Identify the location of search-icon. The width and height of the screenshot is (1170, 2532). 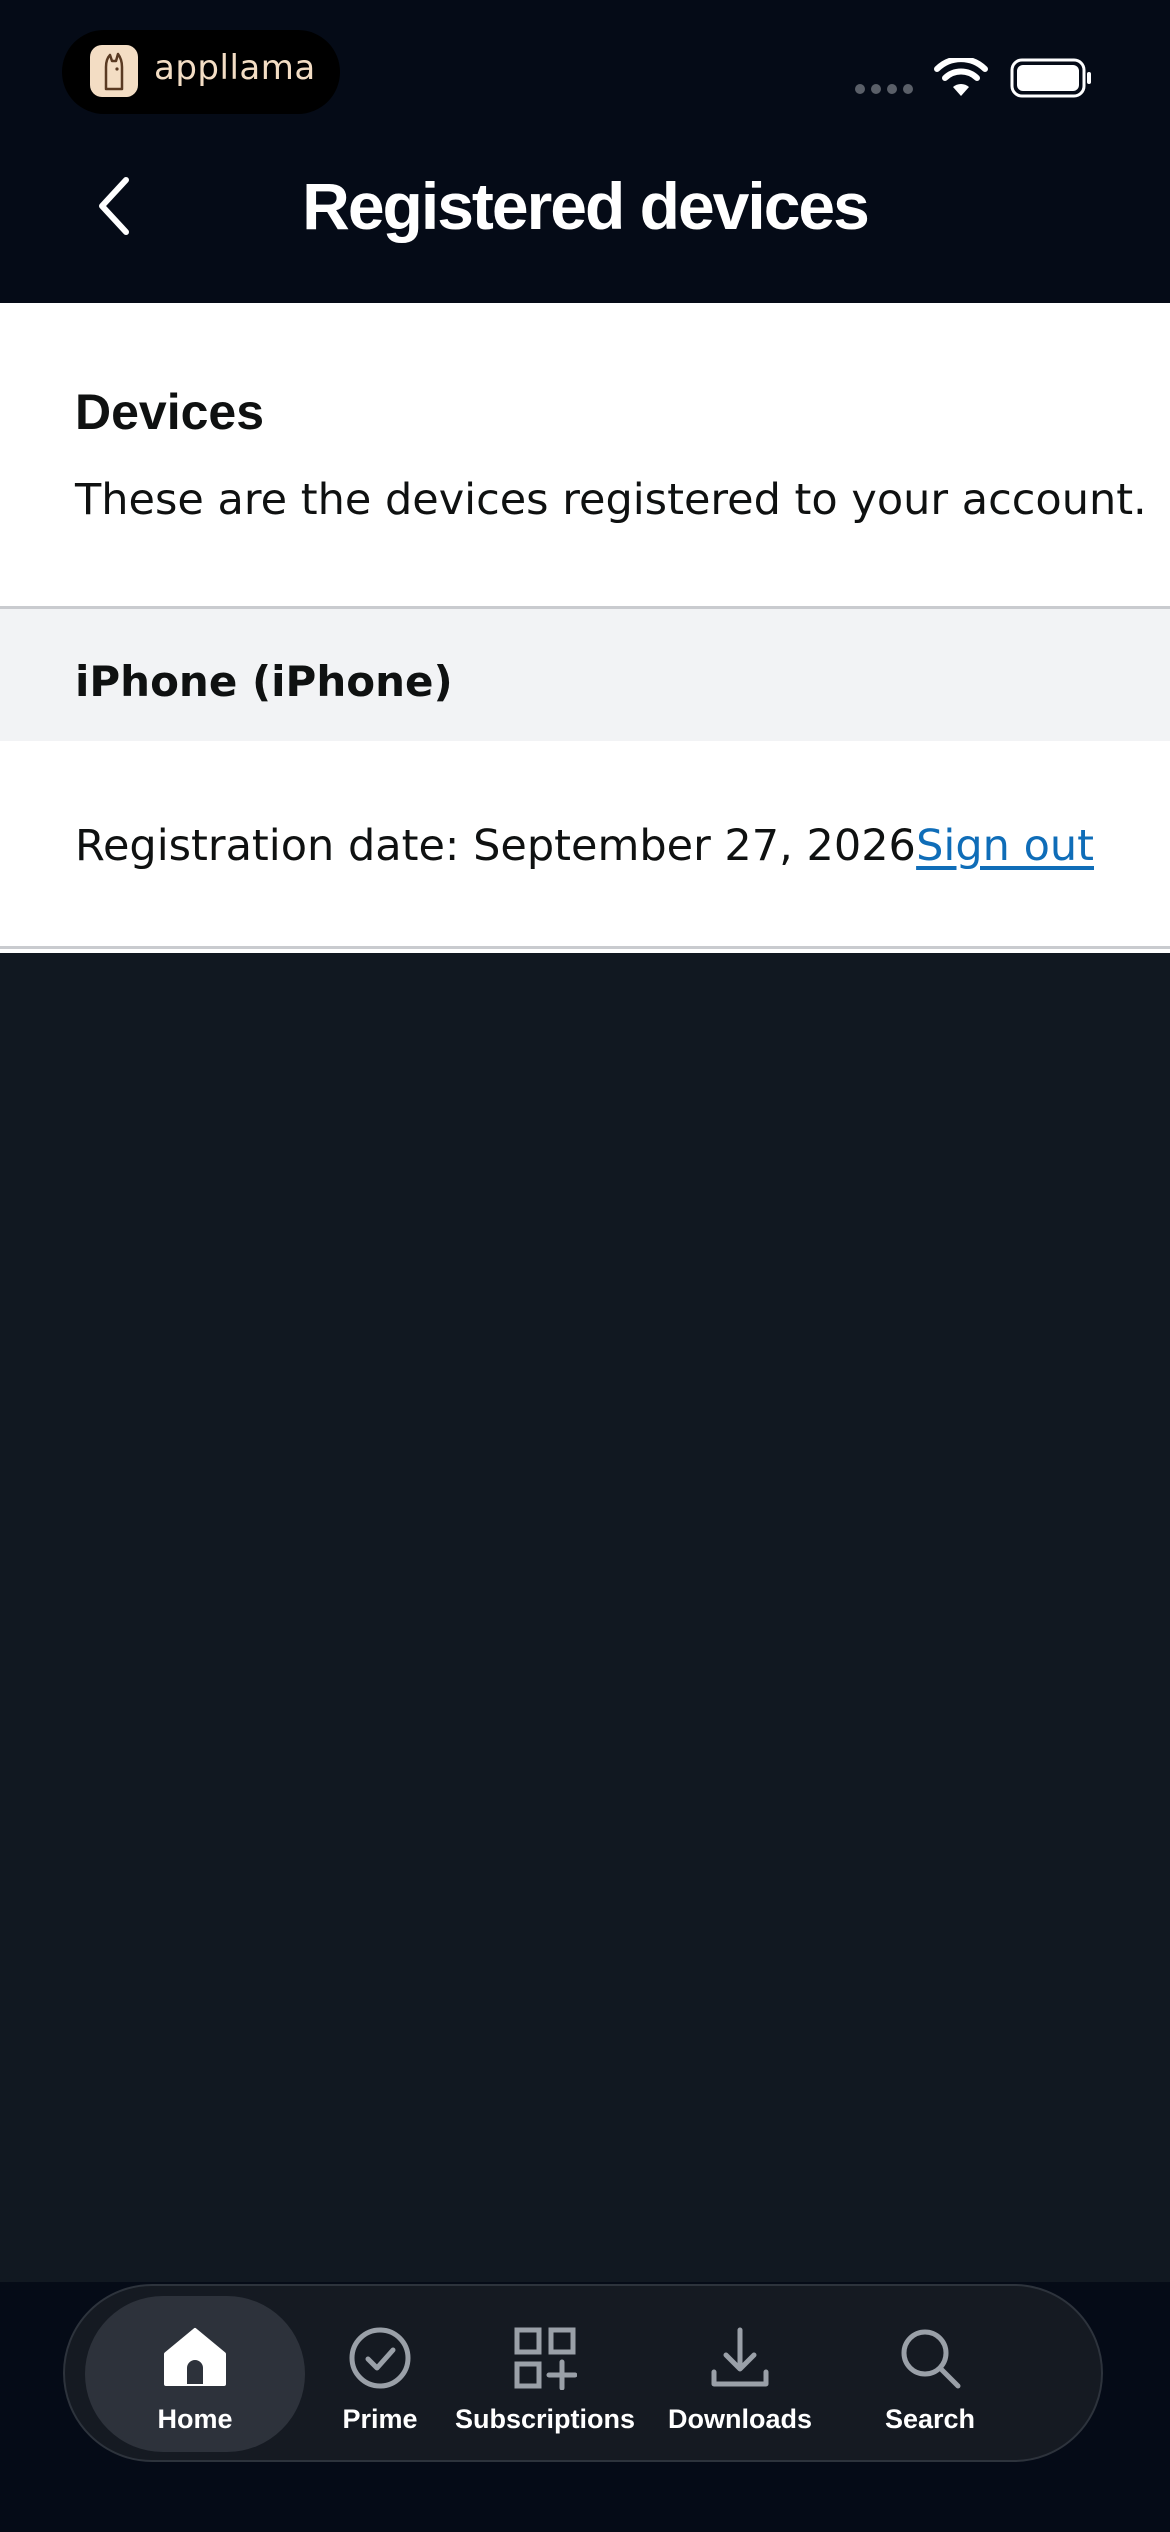
(931, 2359).